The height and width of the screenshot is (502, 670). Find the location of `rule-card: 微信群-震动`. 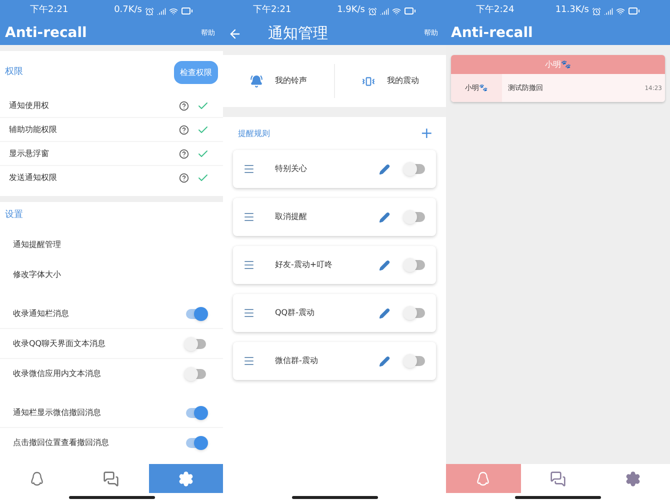

rule-card: 微信群-震动 is located at coordinates (334, 361).